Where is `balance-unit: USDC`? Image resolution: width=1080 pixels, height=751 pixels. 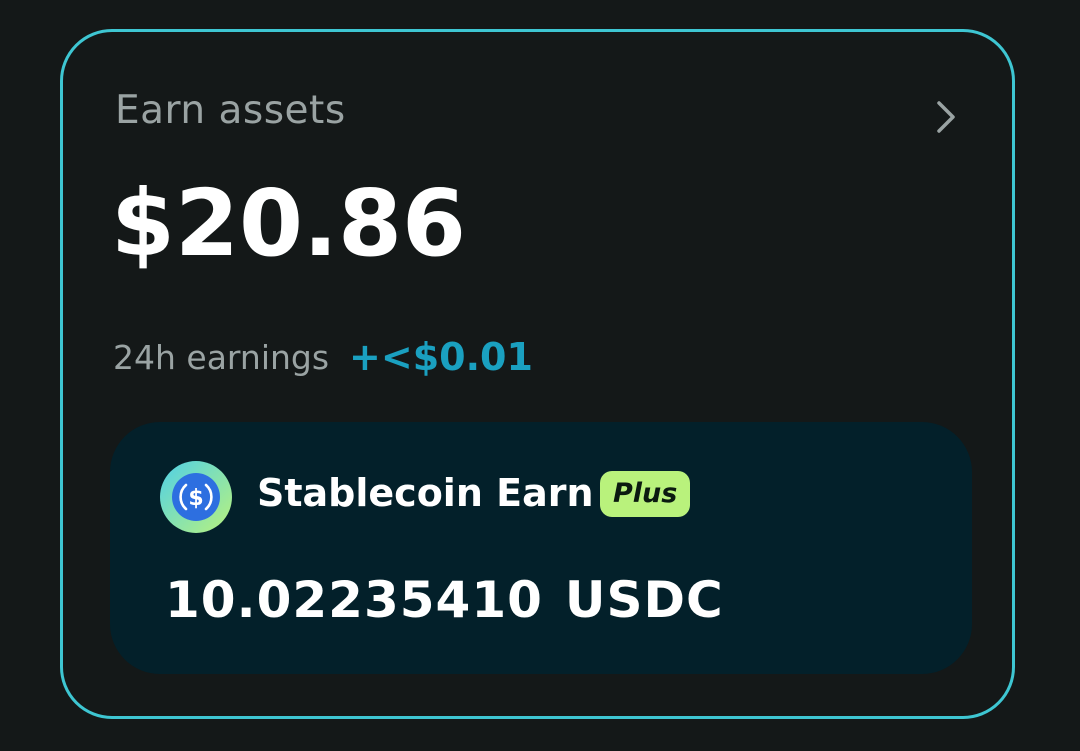 balance-unit: USDC is located at coordinates (644, 600).